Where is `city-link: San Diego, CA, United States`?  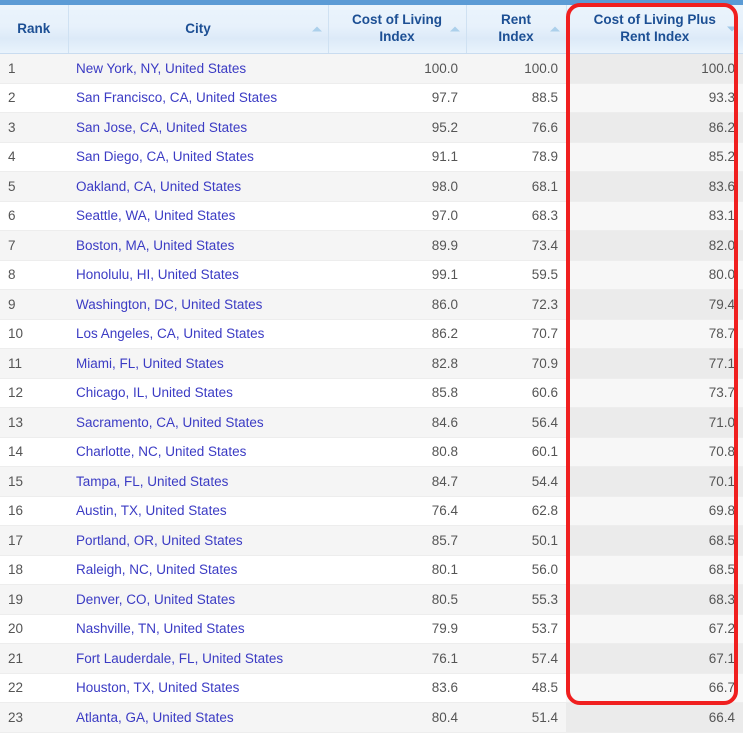
city-link: San Diego, CA, United States is located at coordinates (165, 156).